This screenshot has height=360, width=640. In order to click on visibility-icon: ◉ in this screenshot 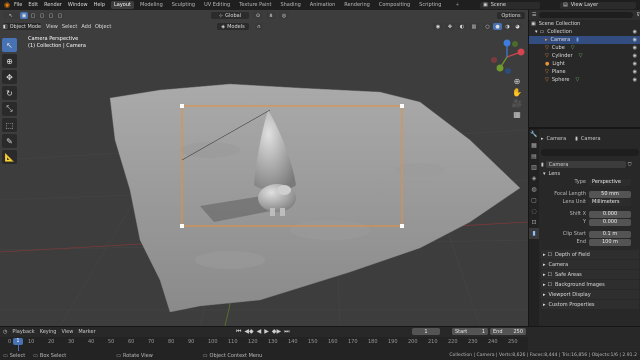, I will do `click(438, 26)`.